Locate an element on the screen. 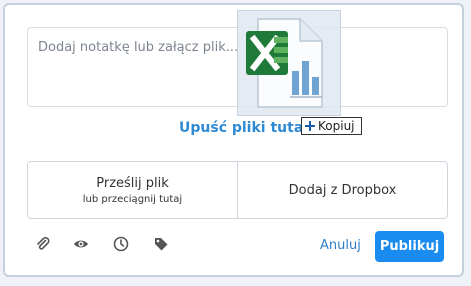 The image size is (471, 286). drop-files-label: Upuść pliki tutaj is located at coordinates (244, 128).